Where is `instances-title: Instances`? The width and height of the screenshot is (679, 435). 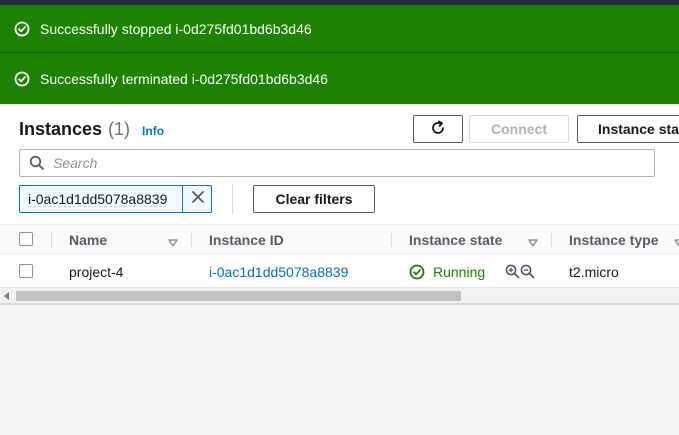 instances-title: Instances is located at coordinates (61, 129).